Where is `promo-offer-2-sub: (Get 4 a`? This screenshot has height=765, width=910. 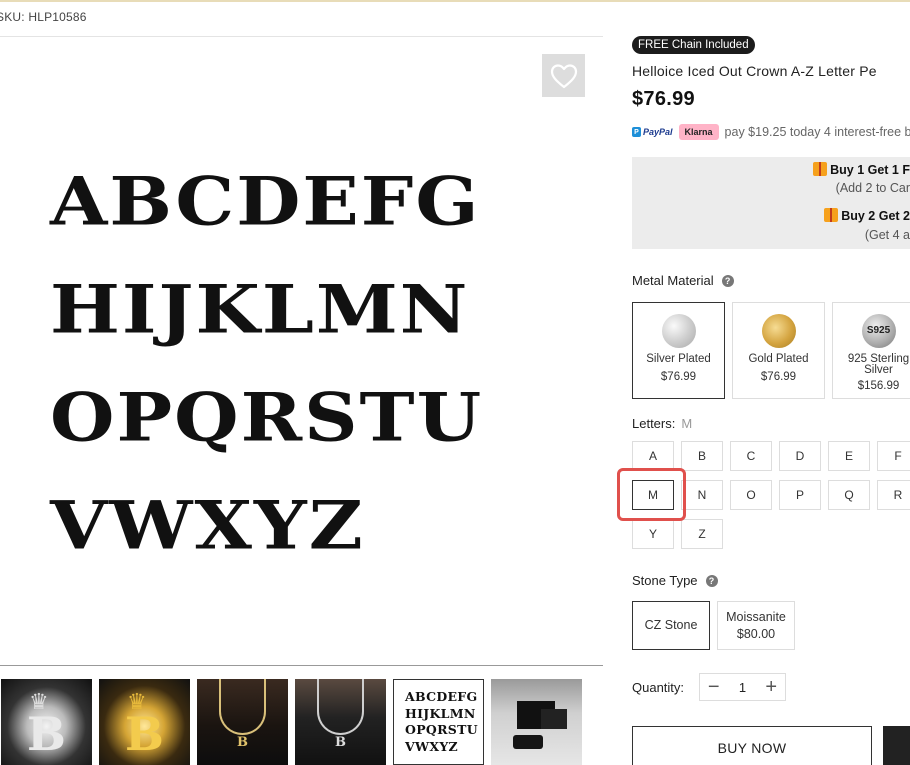
promo-offer-2-sub: (Get 4 a is located at coordinates (887, 235).